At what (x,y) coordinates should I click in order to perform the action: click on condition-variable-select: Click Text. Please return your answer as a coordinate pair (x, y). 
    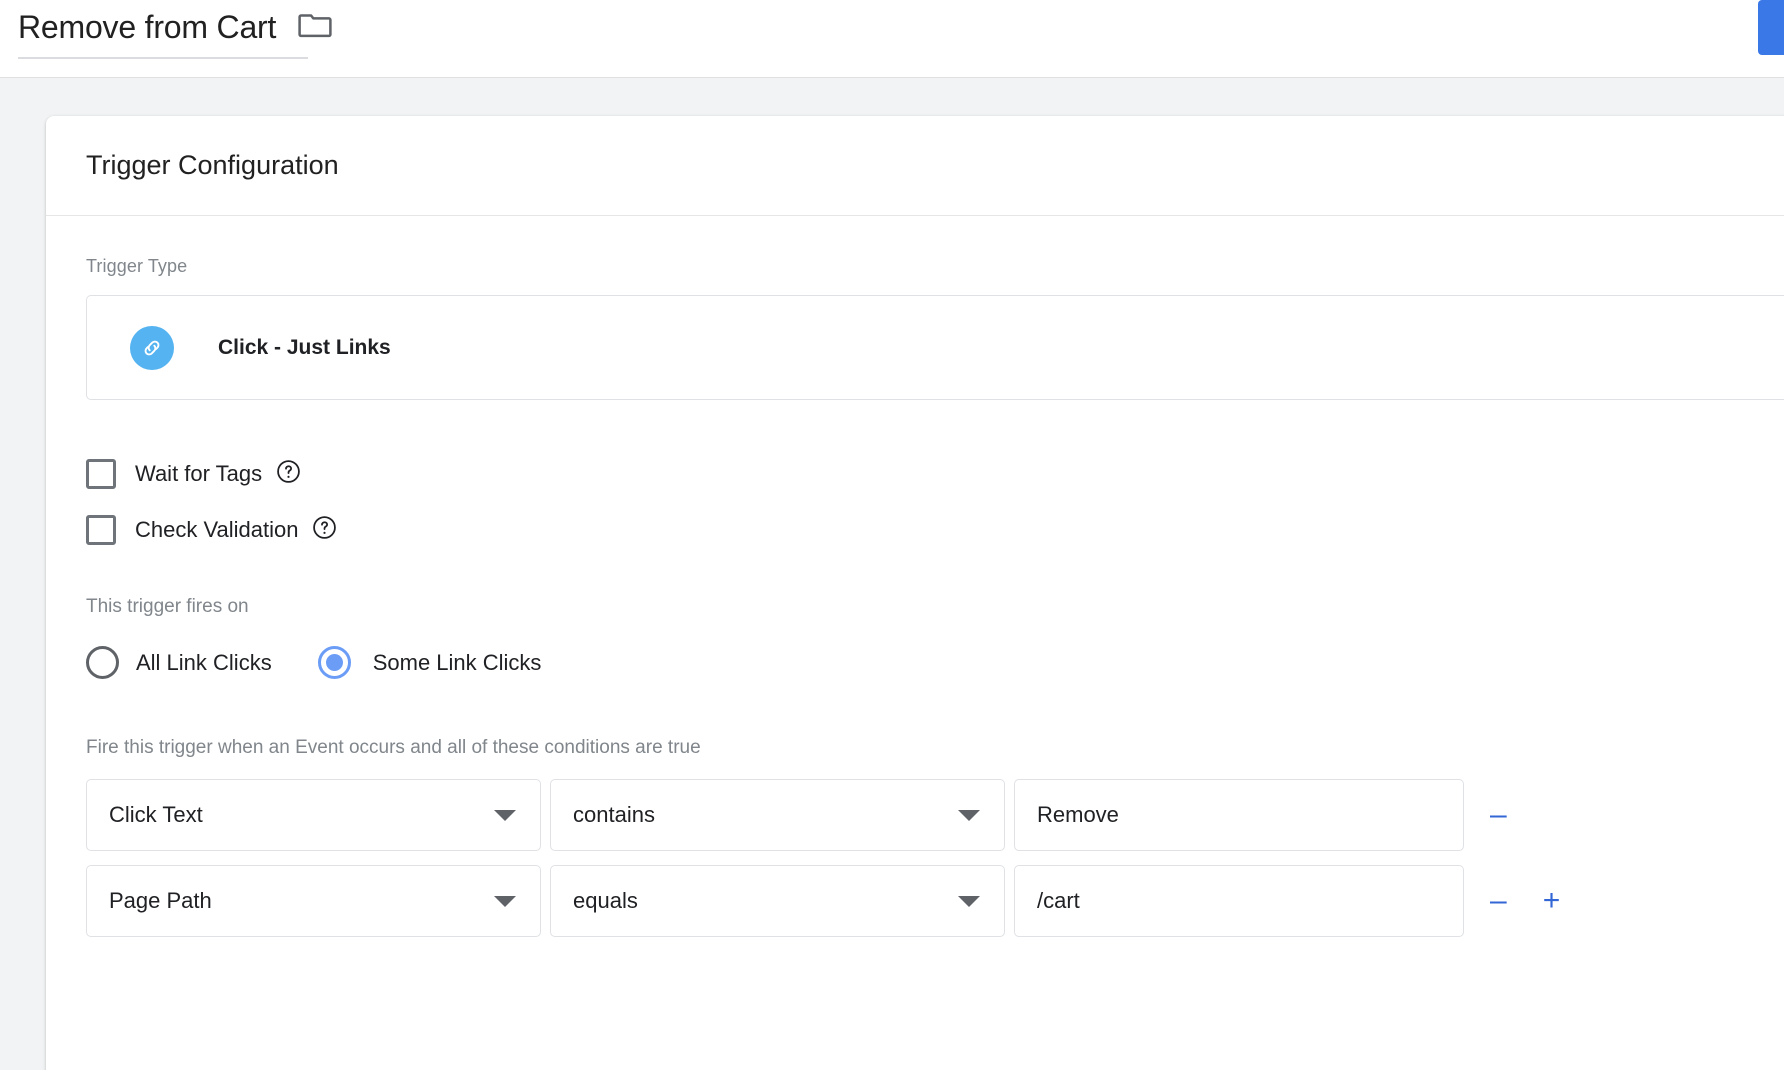
    Looking at the image, I should click on (313, 815).